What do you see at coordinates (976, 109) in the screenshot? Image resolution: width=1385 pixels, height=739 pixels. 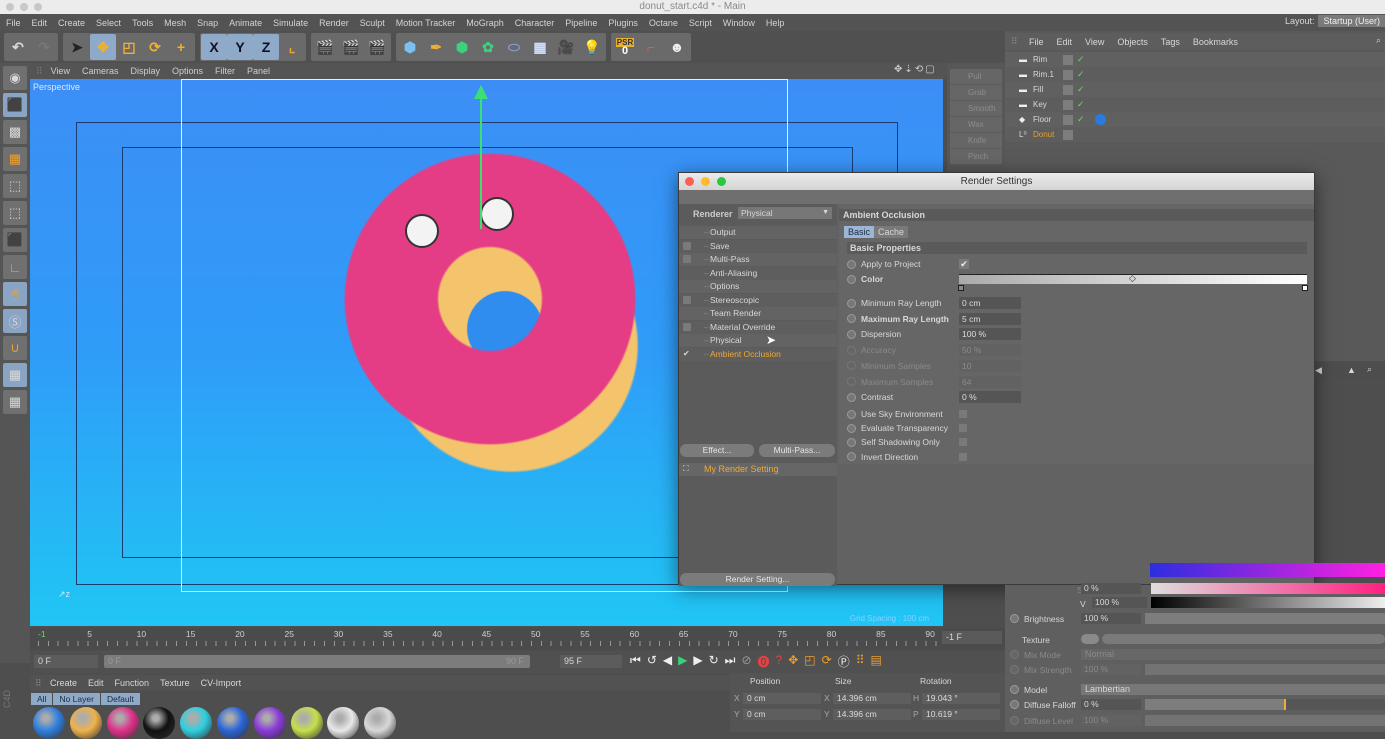 I see `sculpt-tool-smooth: Smooth` at bounding box center [976, 109].